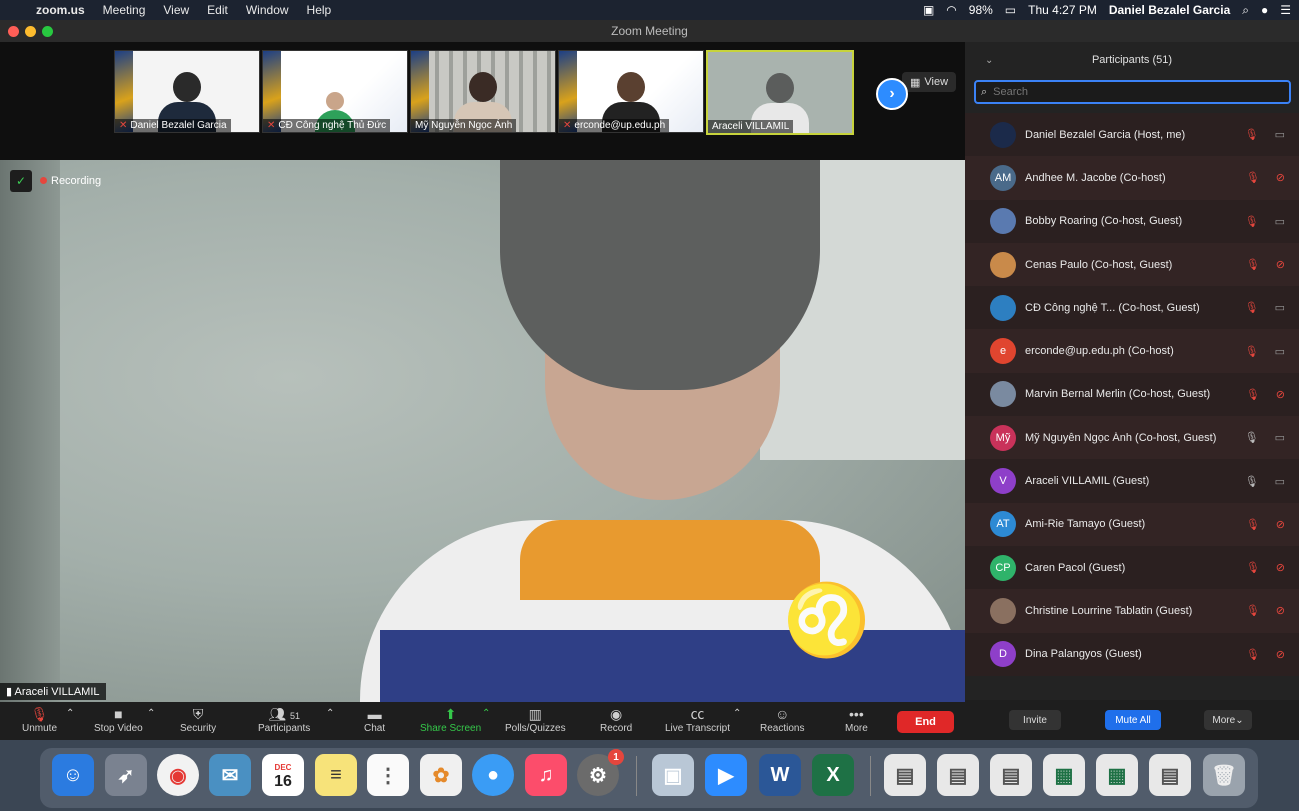  Describe the element at coordinates (616, 719) in the screenshot. I see `record-button: ◉ Record` at that location.